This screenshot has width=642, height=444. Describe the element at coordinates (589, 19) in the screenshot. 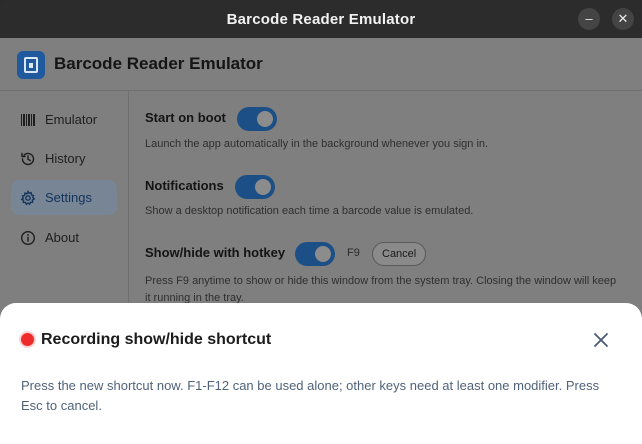

I see `minimize-button: –` at that location.